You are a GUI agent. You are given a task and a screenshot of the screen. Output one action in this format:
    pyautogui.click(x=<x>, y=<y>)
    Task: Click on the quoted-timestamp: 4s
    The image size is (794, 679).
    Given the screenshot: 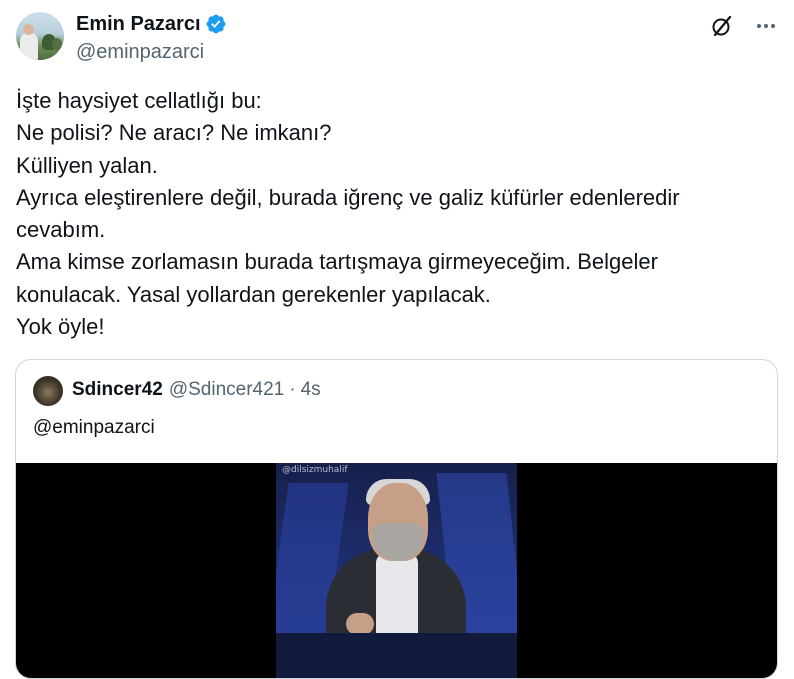 What is the action you would take?
    pyautogui.click(x=311, y=390)
    